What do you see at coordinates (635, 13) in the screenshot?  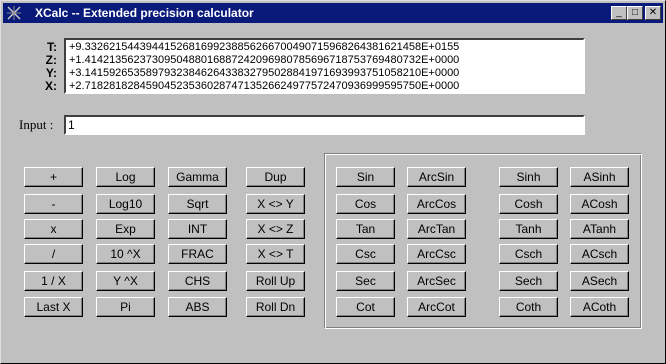 I see `maximize-button: □` at bounding box center [635, 13].